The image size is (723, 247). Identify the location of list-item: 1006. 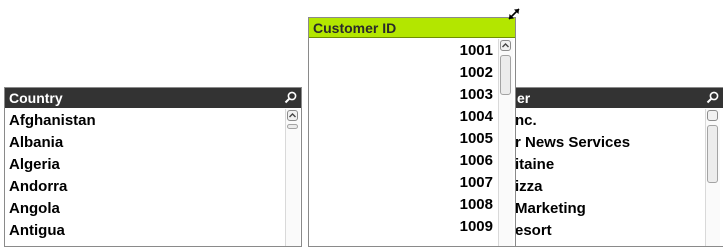
(403, 161).